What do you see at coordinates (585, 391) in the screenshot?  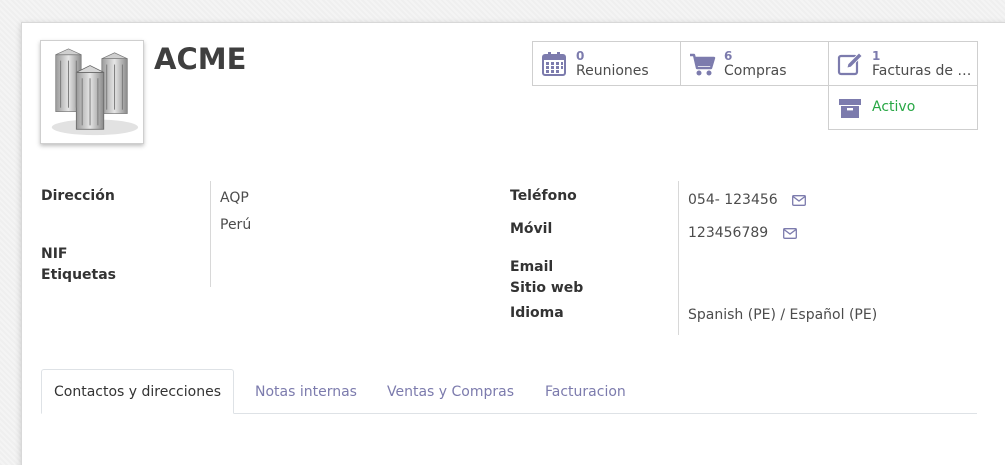 I see `tab-invoicing: Facturacion` at bounding box center [585, 391].